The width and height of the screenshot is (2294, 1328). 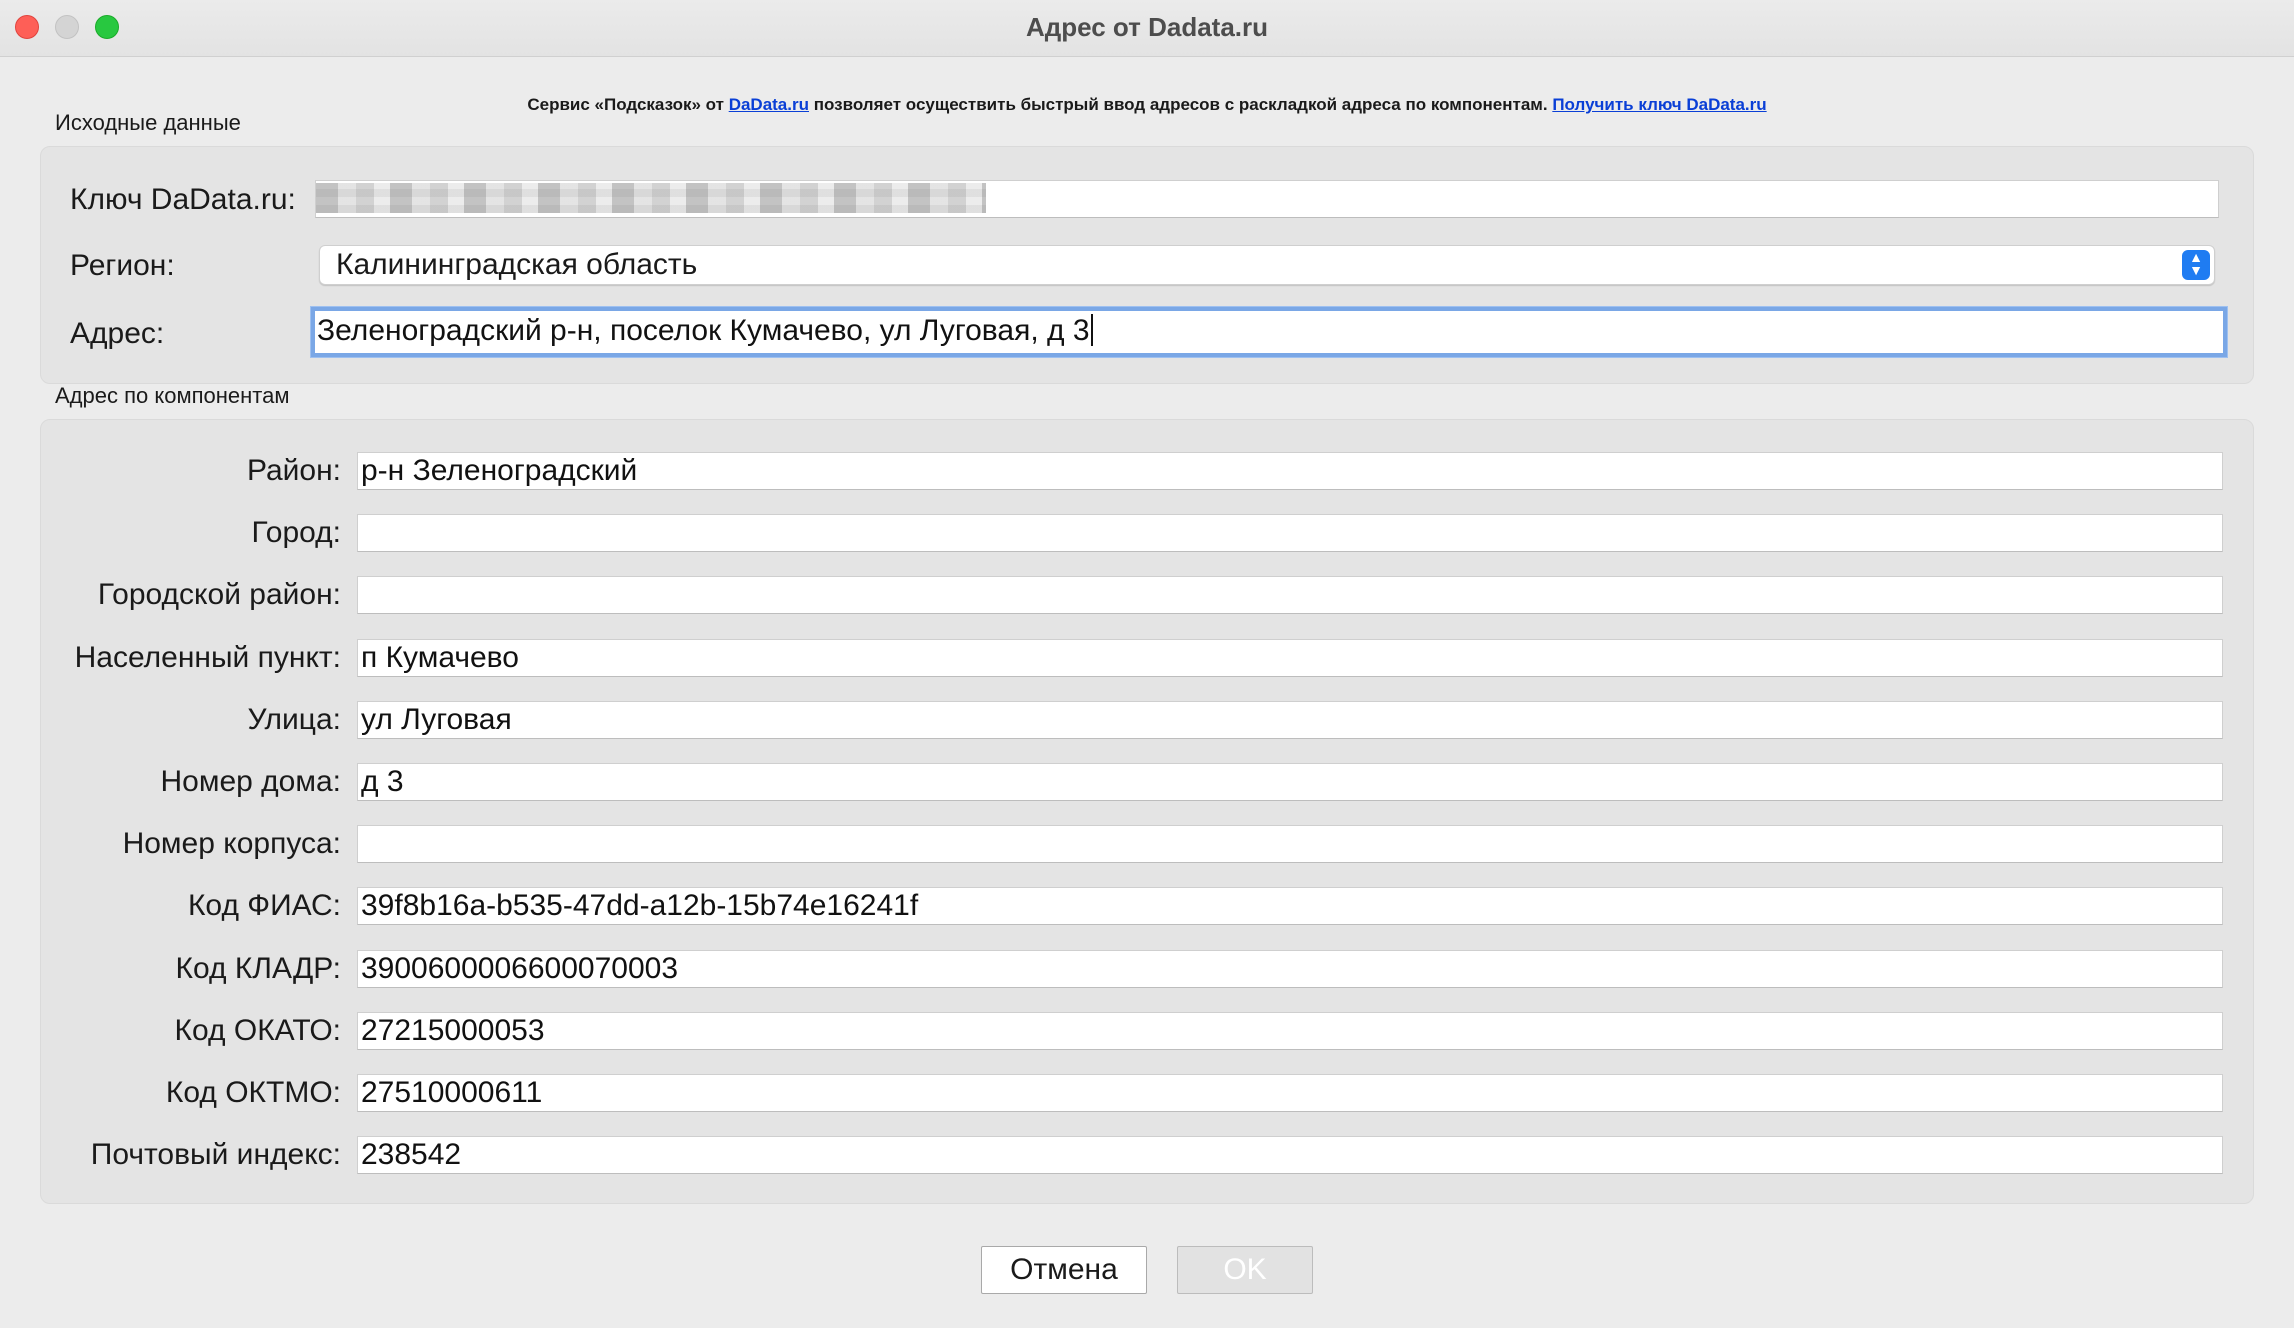 I want to click on component-value: р-н Зеленоградский, so click(x=499, y=470).